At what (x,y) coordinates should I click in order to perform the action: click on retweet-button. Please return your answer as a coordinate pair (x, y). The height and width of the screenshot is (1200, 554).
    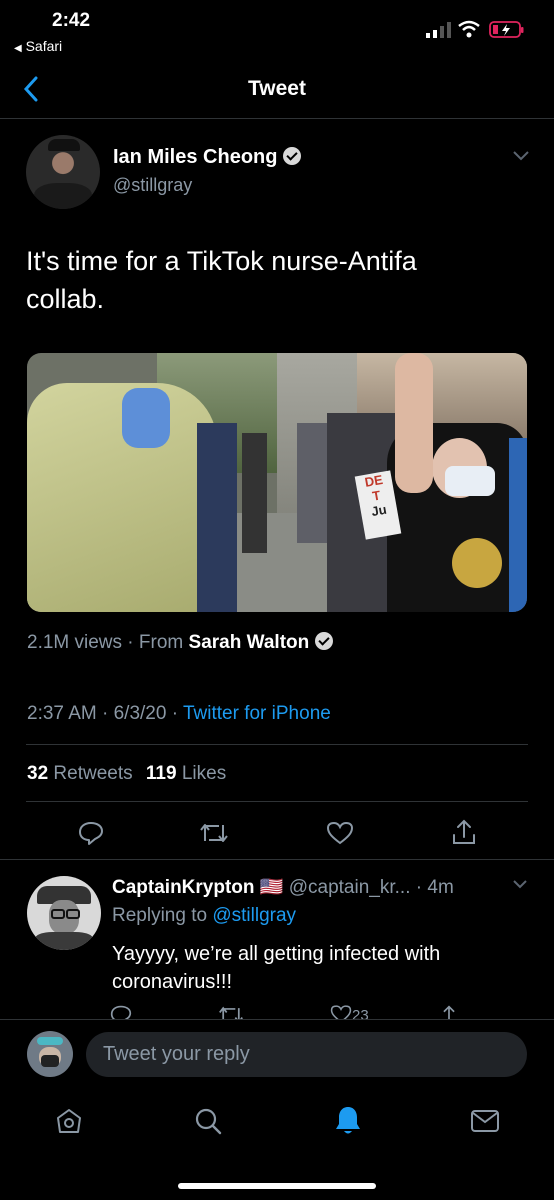
    Looking at the image, I should click on (214, 833).